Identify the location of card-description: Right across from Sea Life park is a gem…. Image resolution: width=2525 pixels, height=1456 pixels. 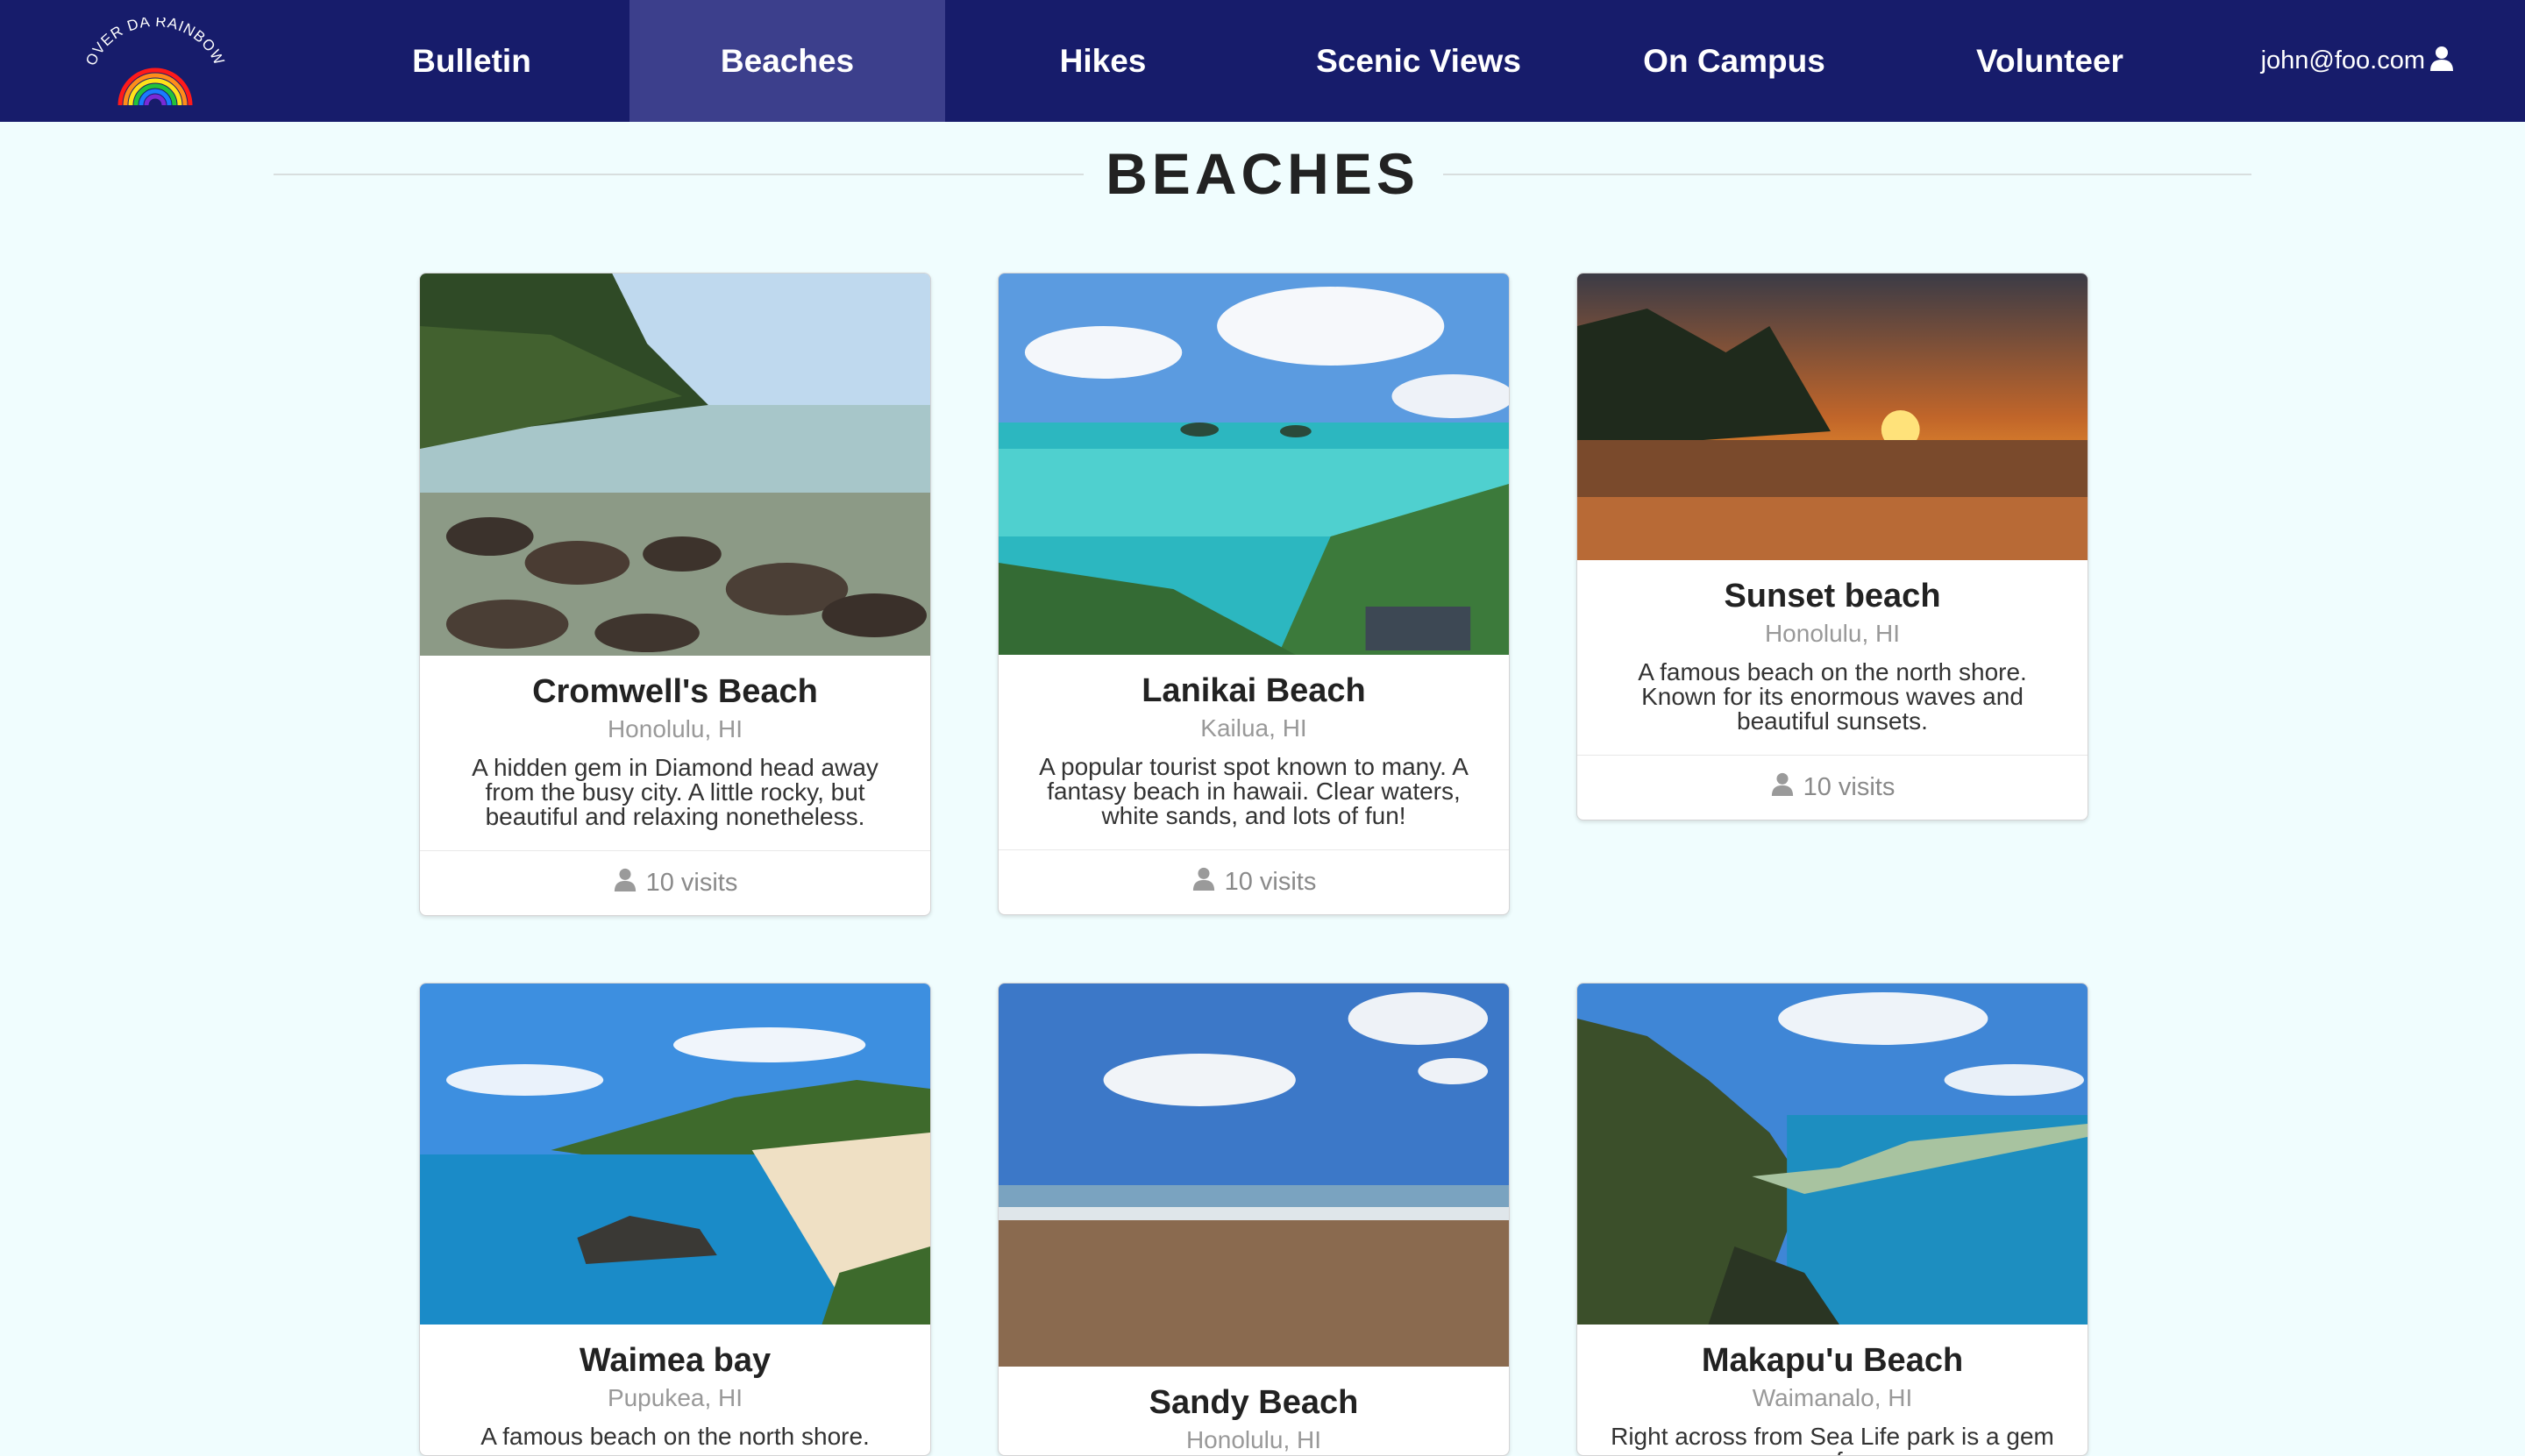
(1832, 1438).